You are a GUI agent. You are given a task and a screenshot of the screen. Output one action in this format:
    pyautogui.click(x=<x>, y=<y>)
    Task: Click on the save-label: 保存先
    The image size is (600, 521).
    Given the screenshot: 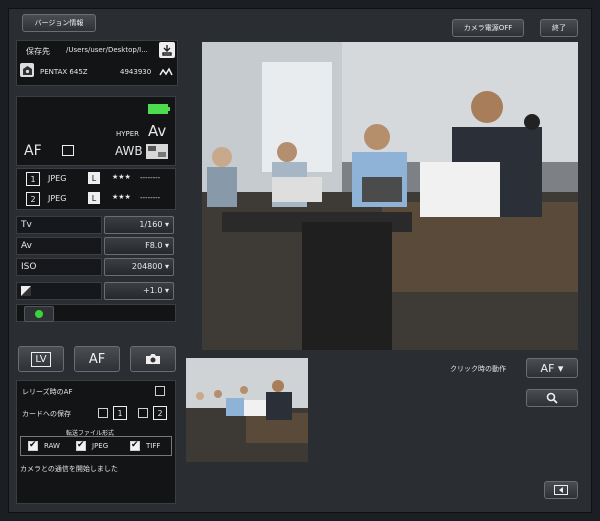 What is the action you would take?
    pyautogui.click(x=38, y=51)
    